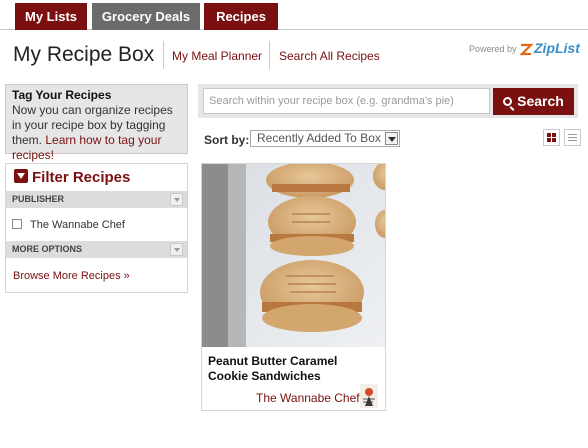 Image resolution: width=588 pixels, height=448 pixels. Describe the element at coordinates (329, 56) in the screenshot. I see `search-all-recipes-link: Search All Recipes` at that location.